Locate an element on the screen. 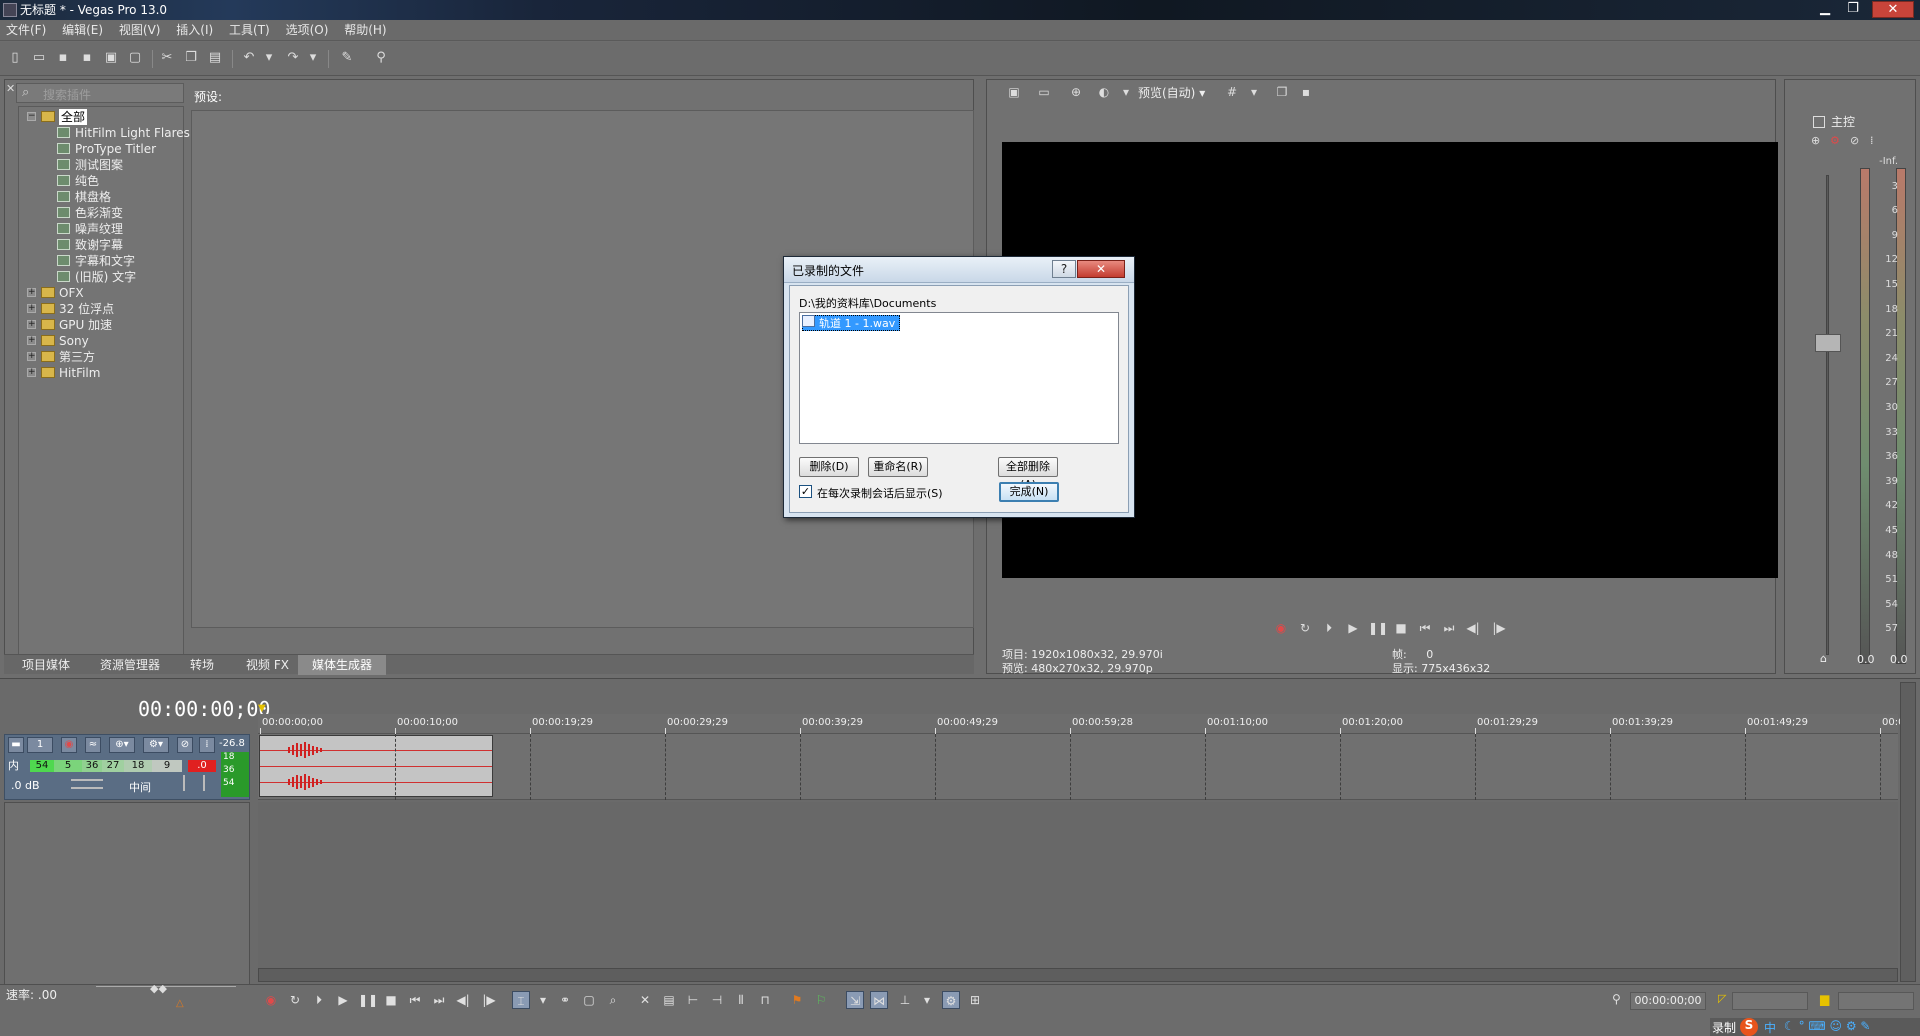  plugin-tree-folder: + HitFilm is located at coordinates (101, 373).